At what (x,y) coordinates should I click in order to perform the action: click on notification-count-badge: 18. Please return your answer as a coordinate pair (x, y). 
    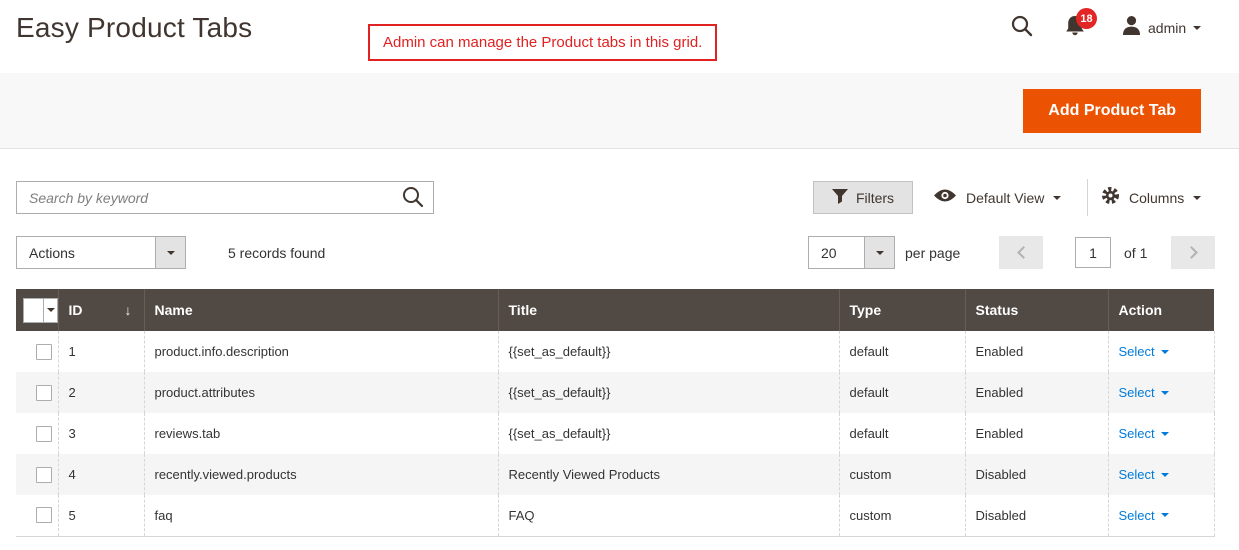
    Looking at the image, I should click on (1086, 18).